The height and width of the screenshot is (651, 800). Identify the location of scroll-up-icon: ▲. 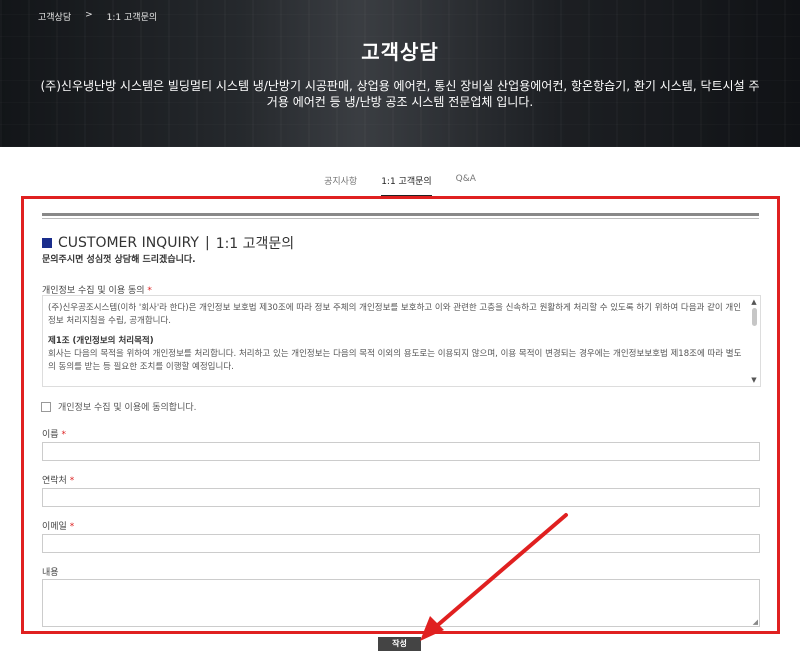
(754, 302).